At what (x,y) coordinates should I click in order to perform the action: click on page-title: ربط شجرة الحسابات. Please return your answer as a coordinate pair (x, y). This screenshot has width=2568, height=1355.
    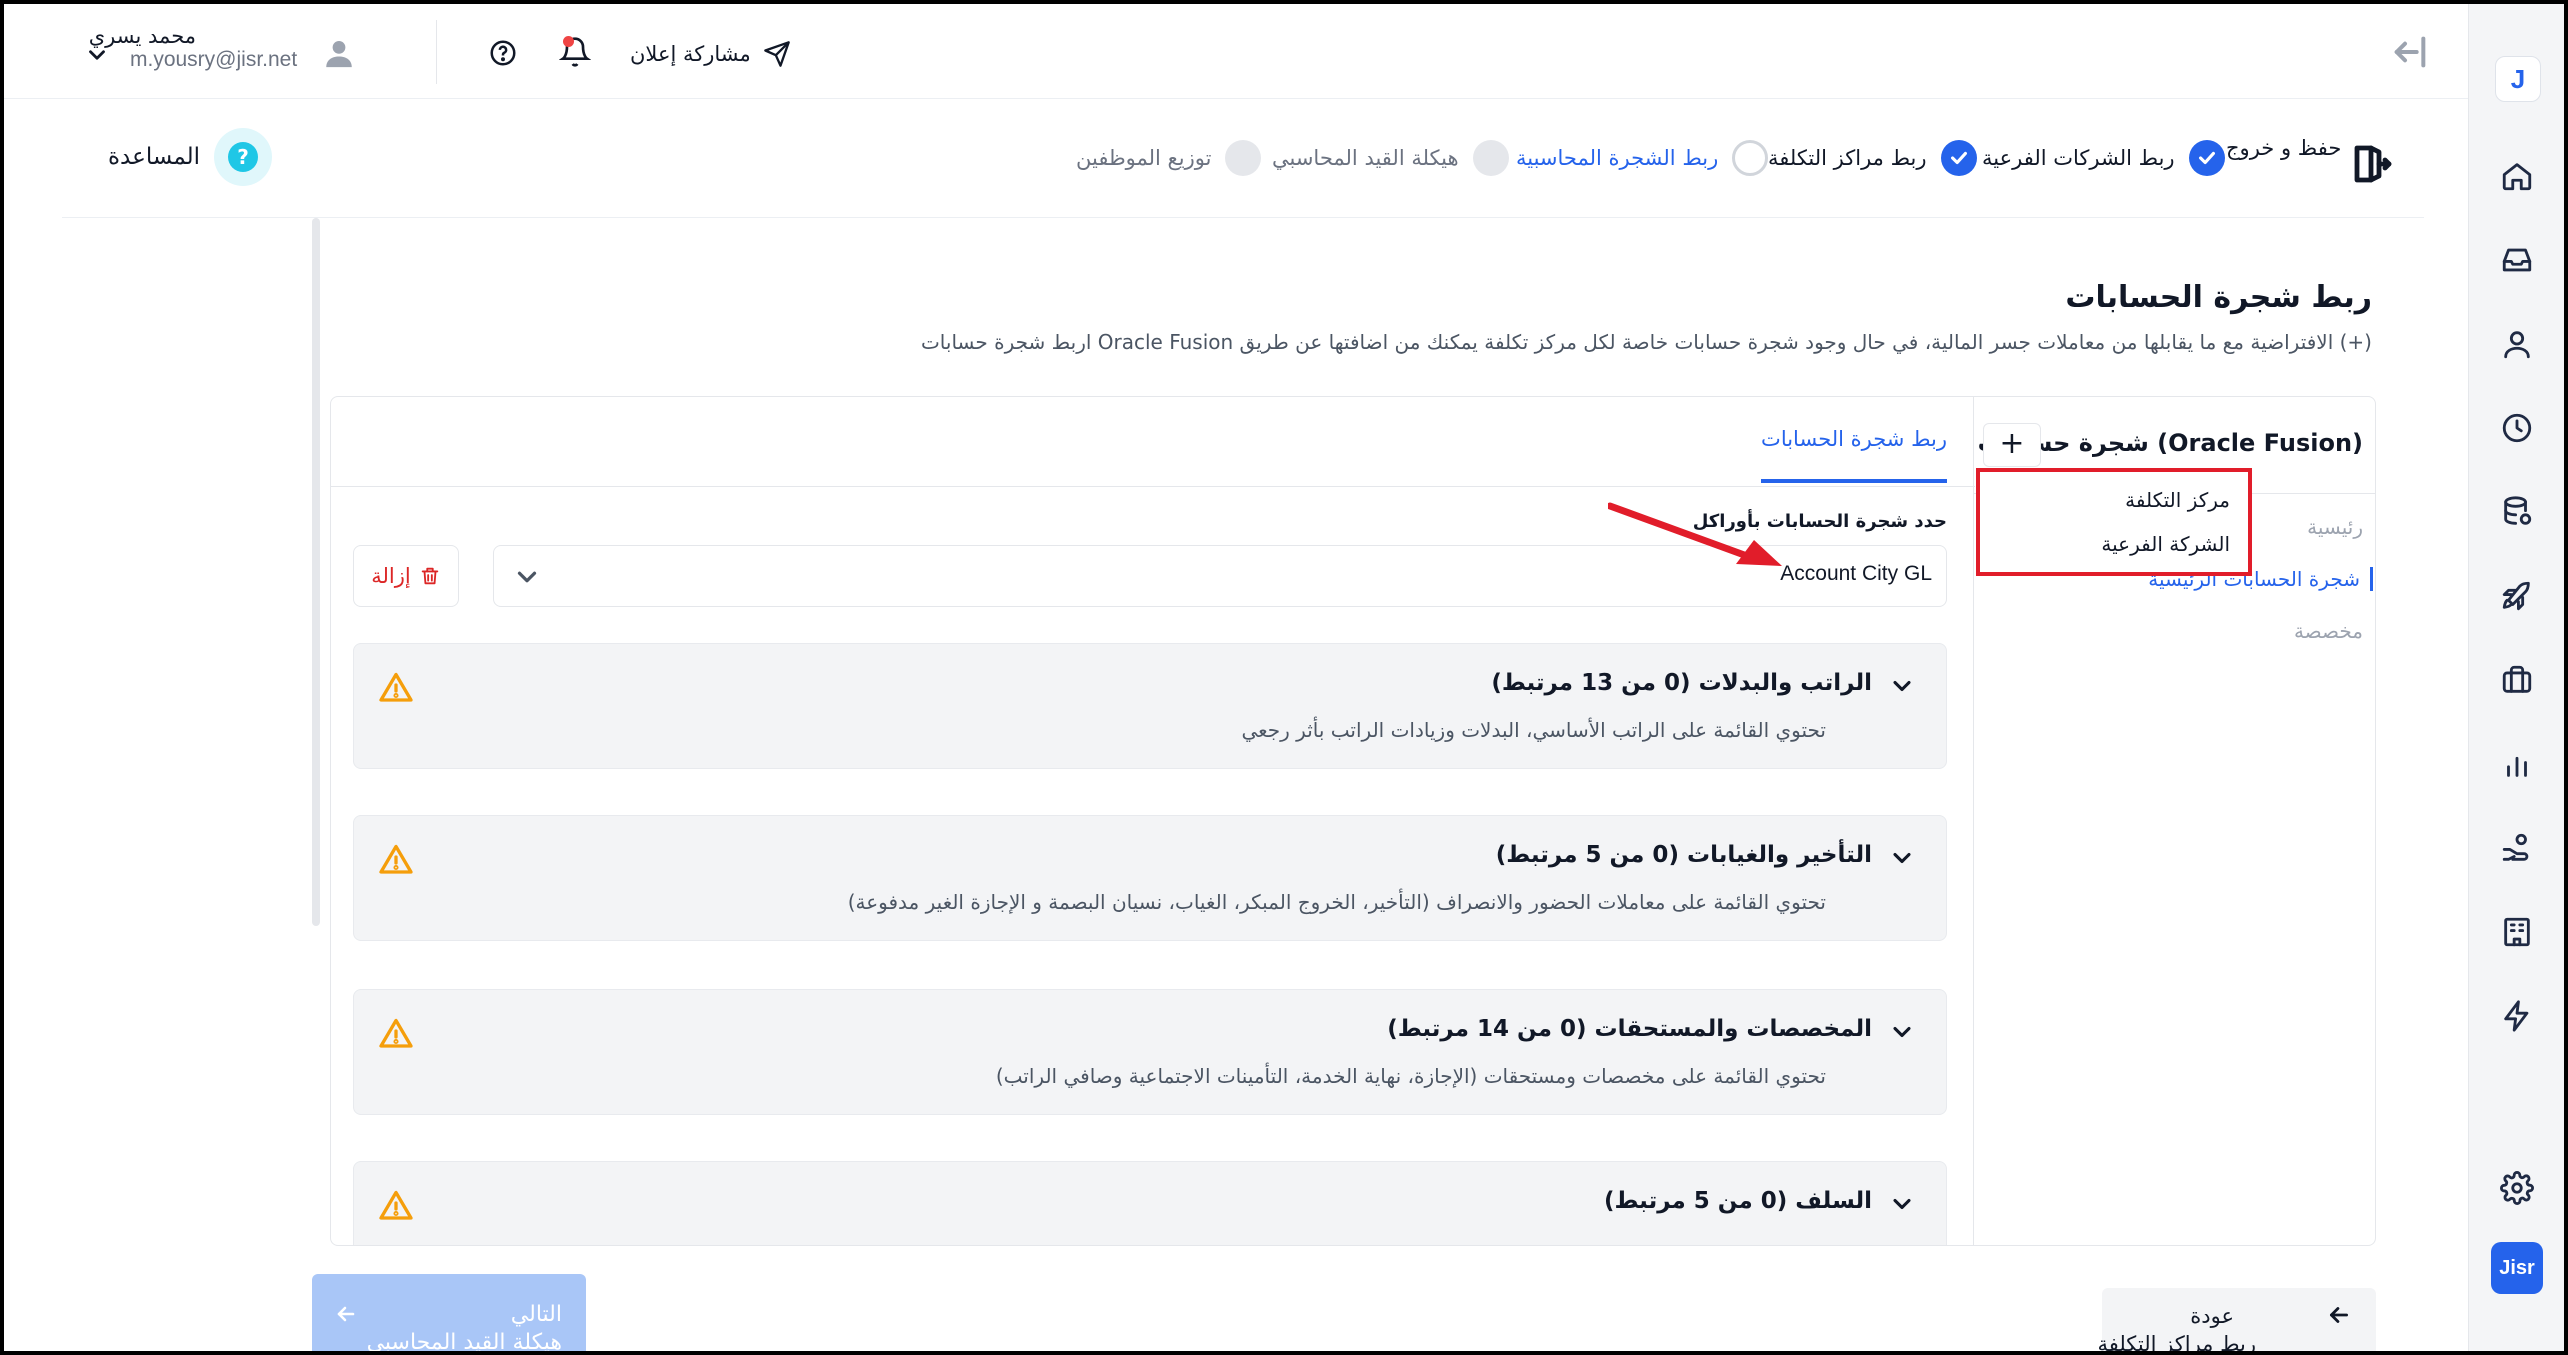
    Looking at the image, I should click on (2218, 297).